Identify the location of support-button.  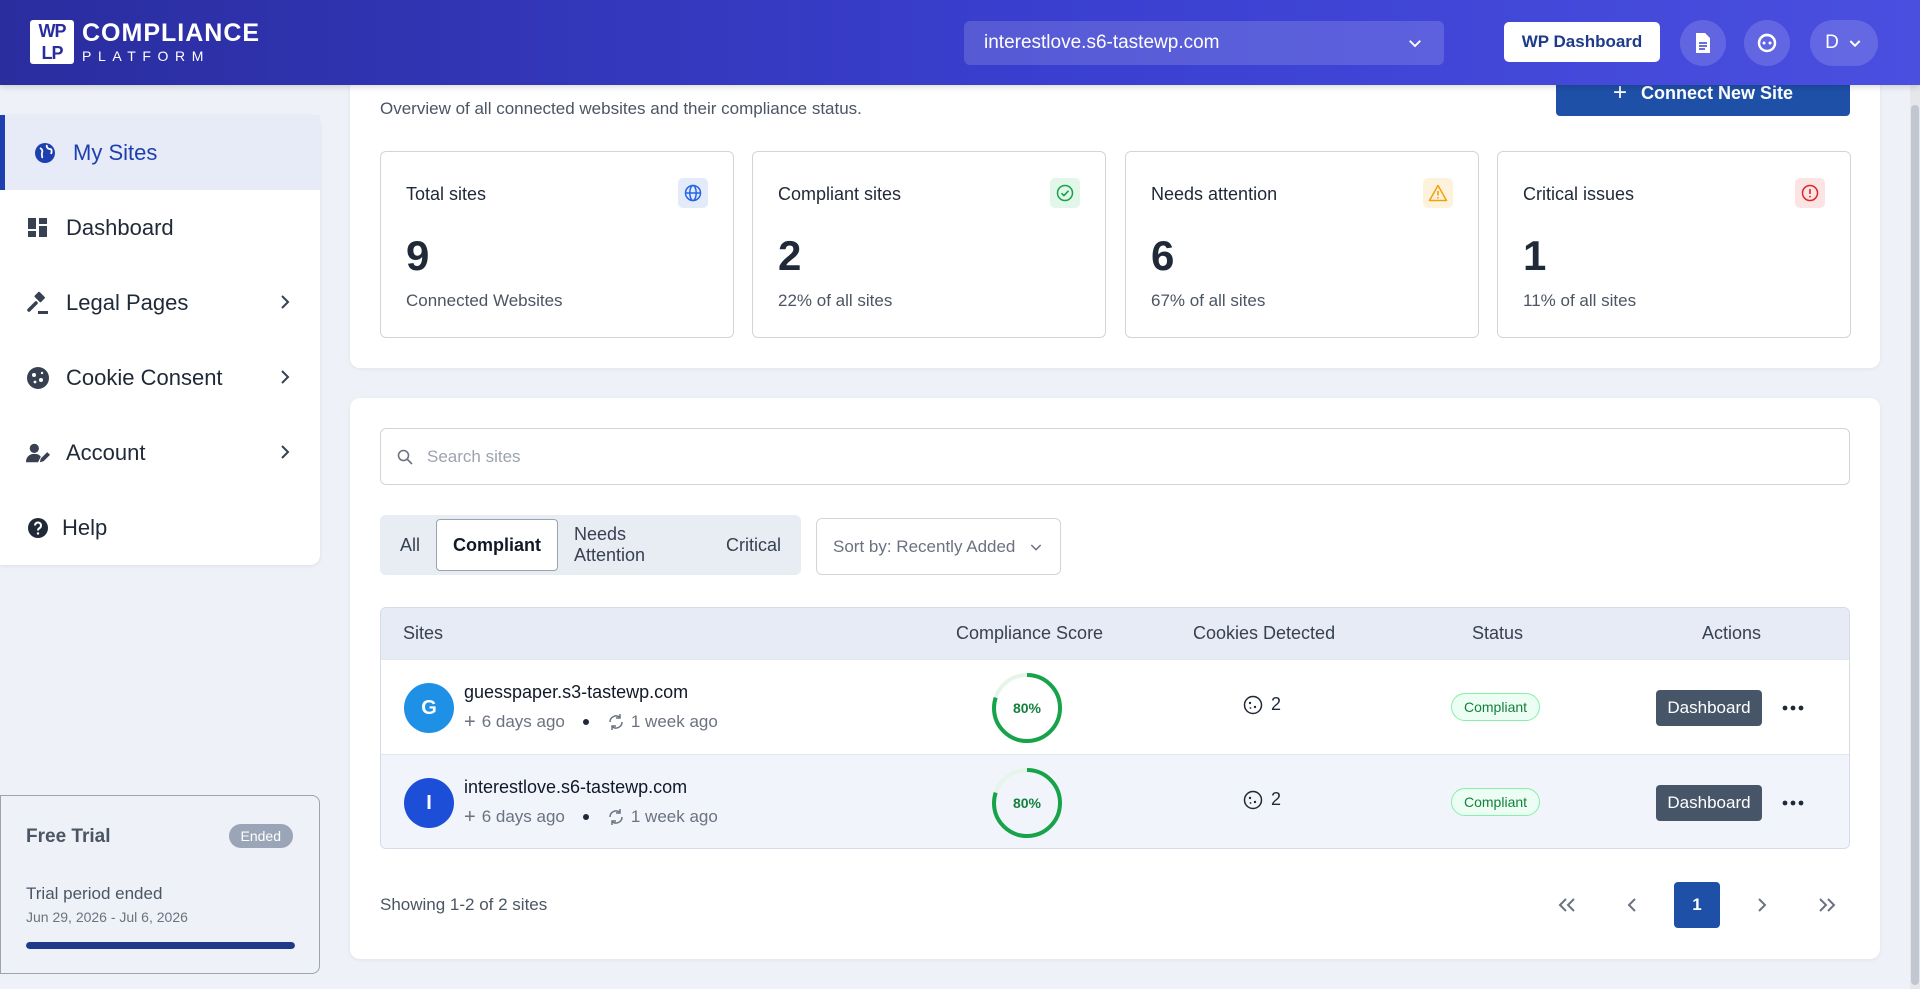
(1767, 43).